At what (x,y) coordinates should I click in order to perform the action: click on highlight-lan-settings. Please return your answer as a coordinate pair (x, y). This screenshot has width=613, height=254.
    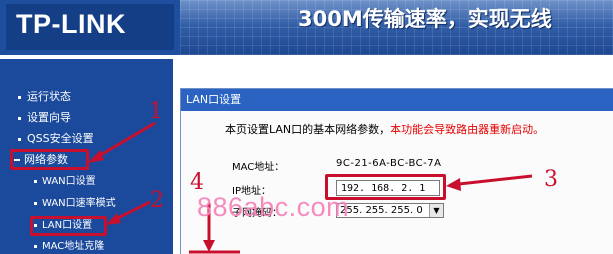
    Looking at the image, I should click on (68, 226).